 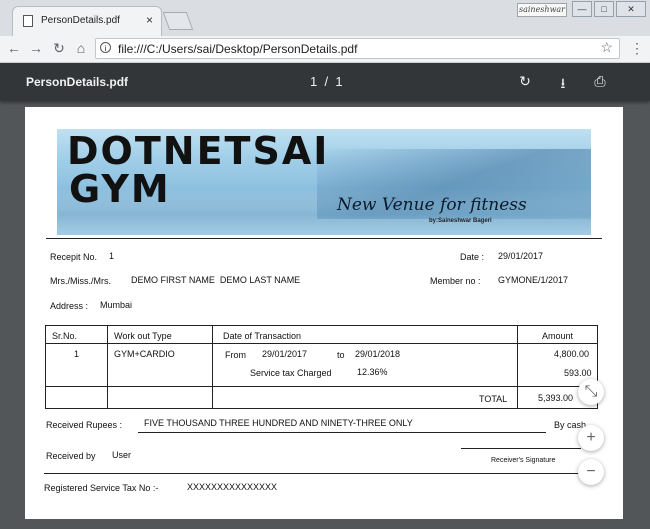 What do you see at coordinates (143, 336) in the screenshot?
I see `header-workout-type: Work out Type` at bounding box center [143, 336].